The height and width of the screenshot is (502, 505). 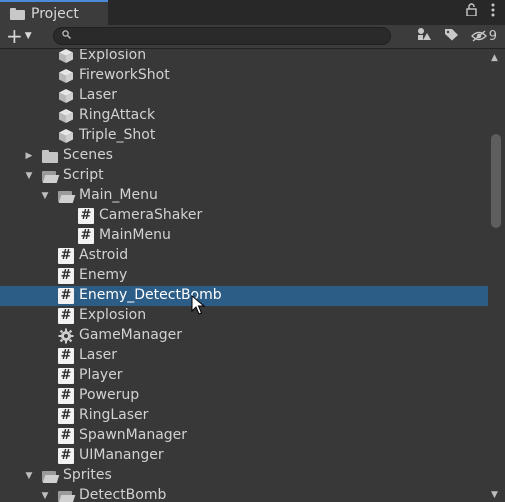 I want to click on asset-row: # Enemy, so click(x=244, y=276).